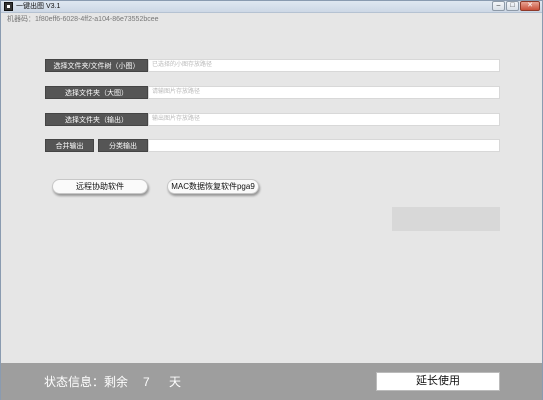  I want to click on output-folder-path-input: 输出图片存放路径, so click(324, 119).